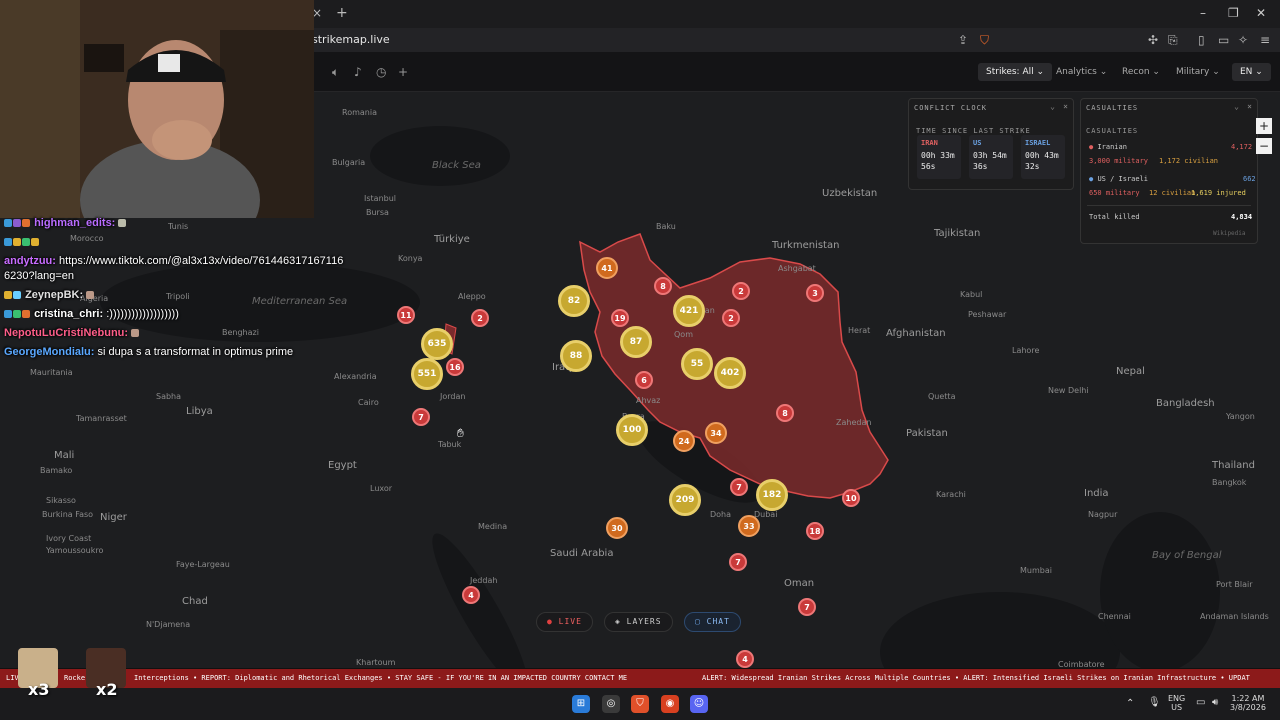 This screenshot has width=1280, height=720. I want to click on strike-cluster-marker: 551, so click(427, 374).